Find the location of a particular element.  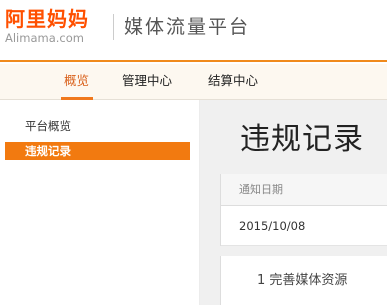

violation-table: 通知日期 2015/10/08 is located at coordinates (303, 210).